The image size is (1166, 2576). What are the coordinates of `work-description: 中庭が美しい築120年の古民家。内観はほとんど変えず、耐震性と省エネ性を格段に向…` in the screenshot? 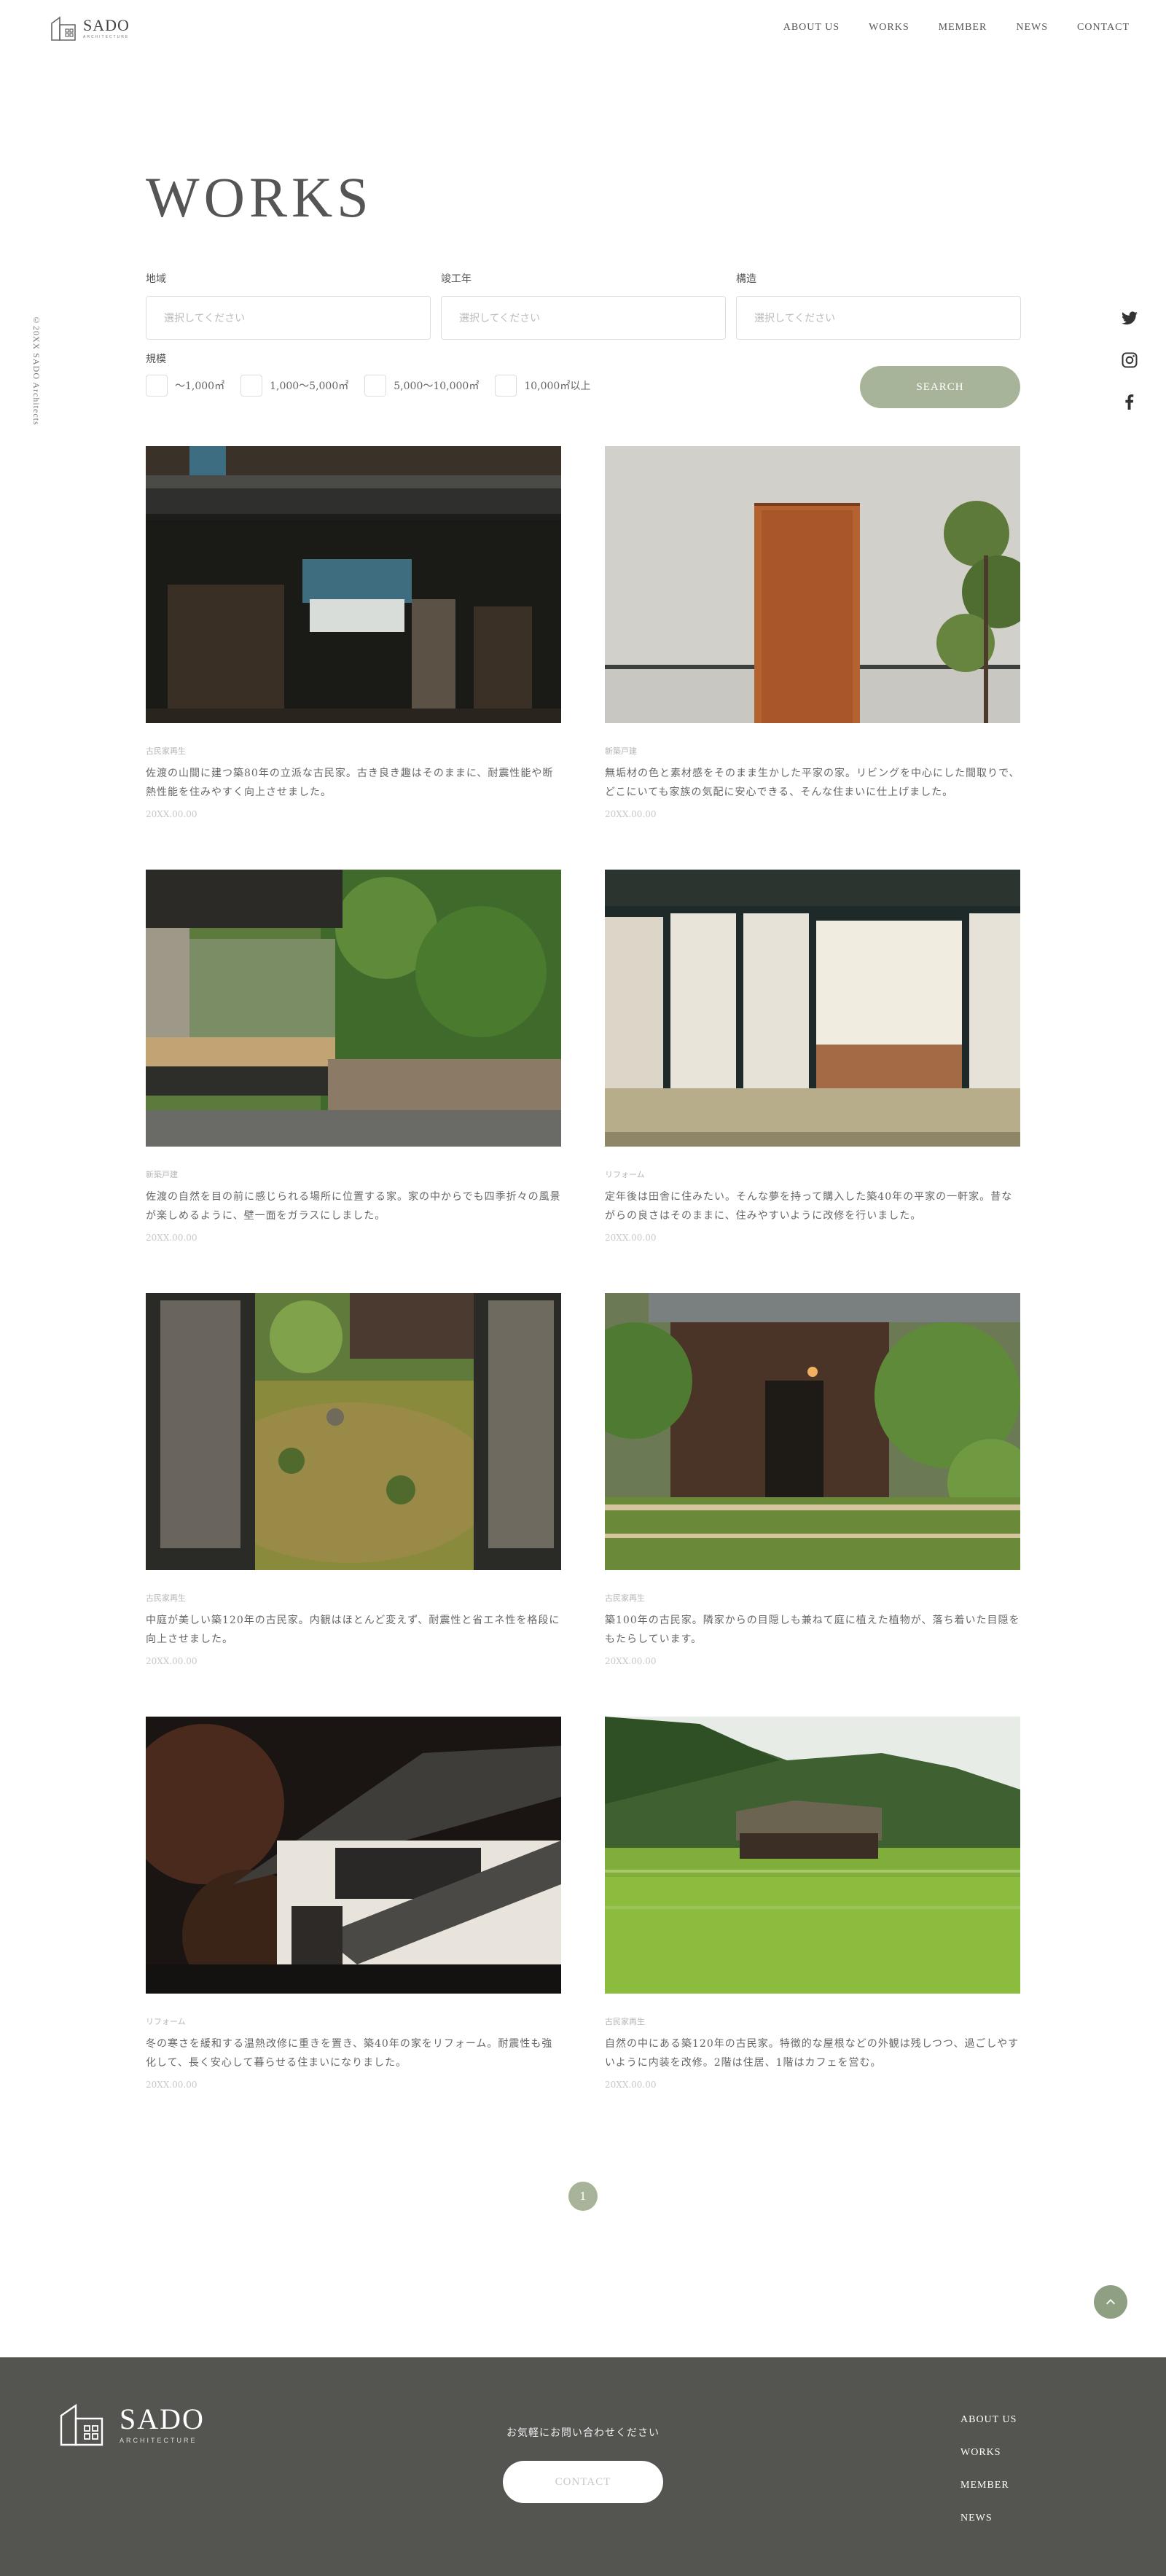 It's located at (353, 1630).